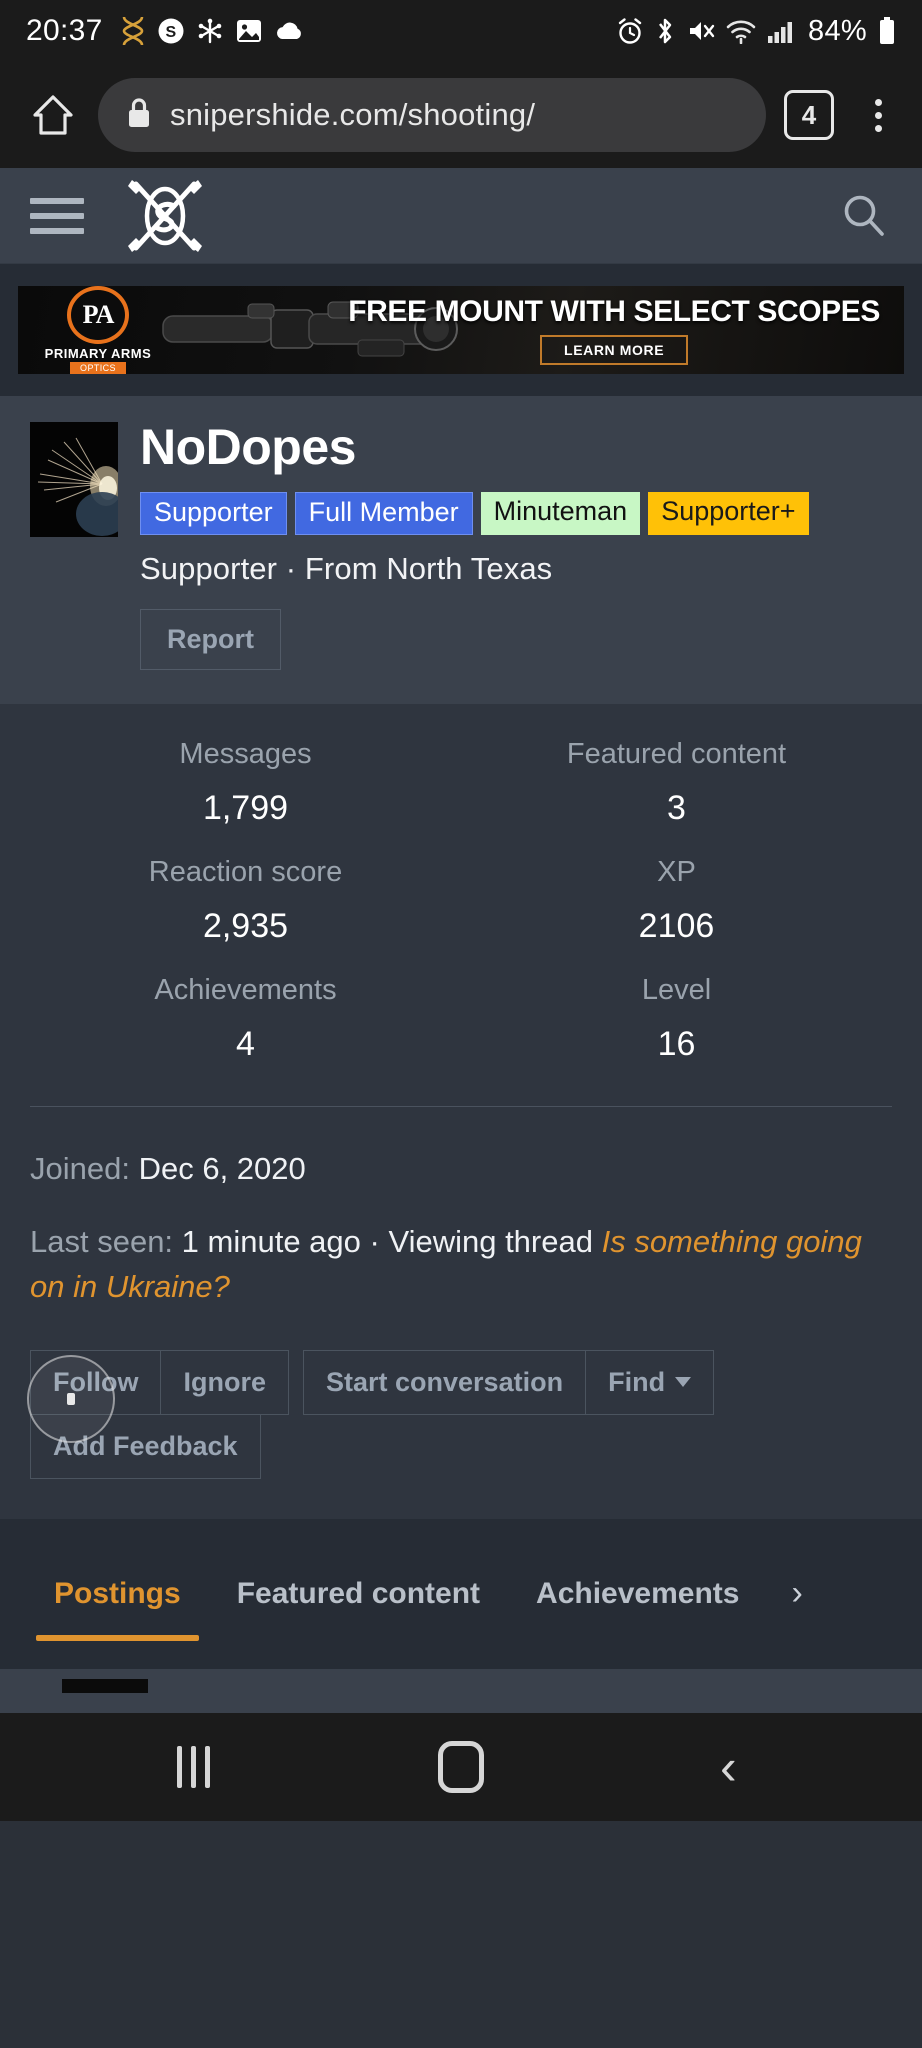  I want to click on stat-xp: XP 2106, so click(676, 915).